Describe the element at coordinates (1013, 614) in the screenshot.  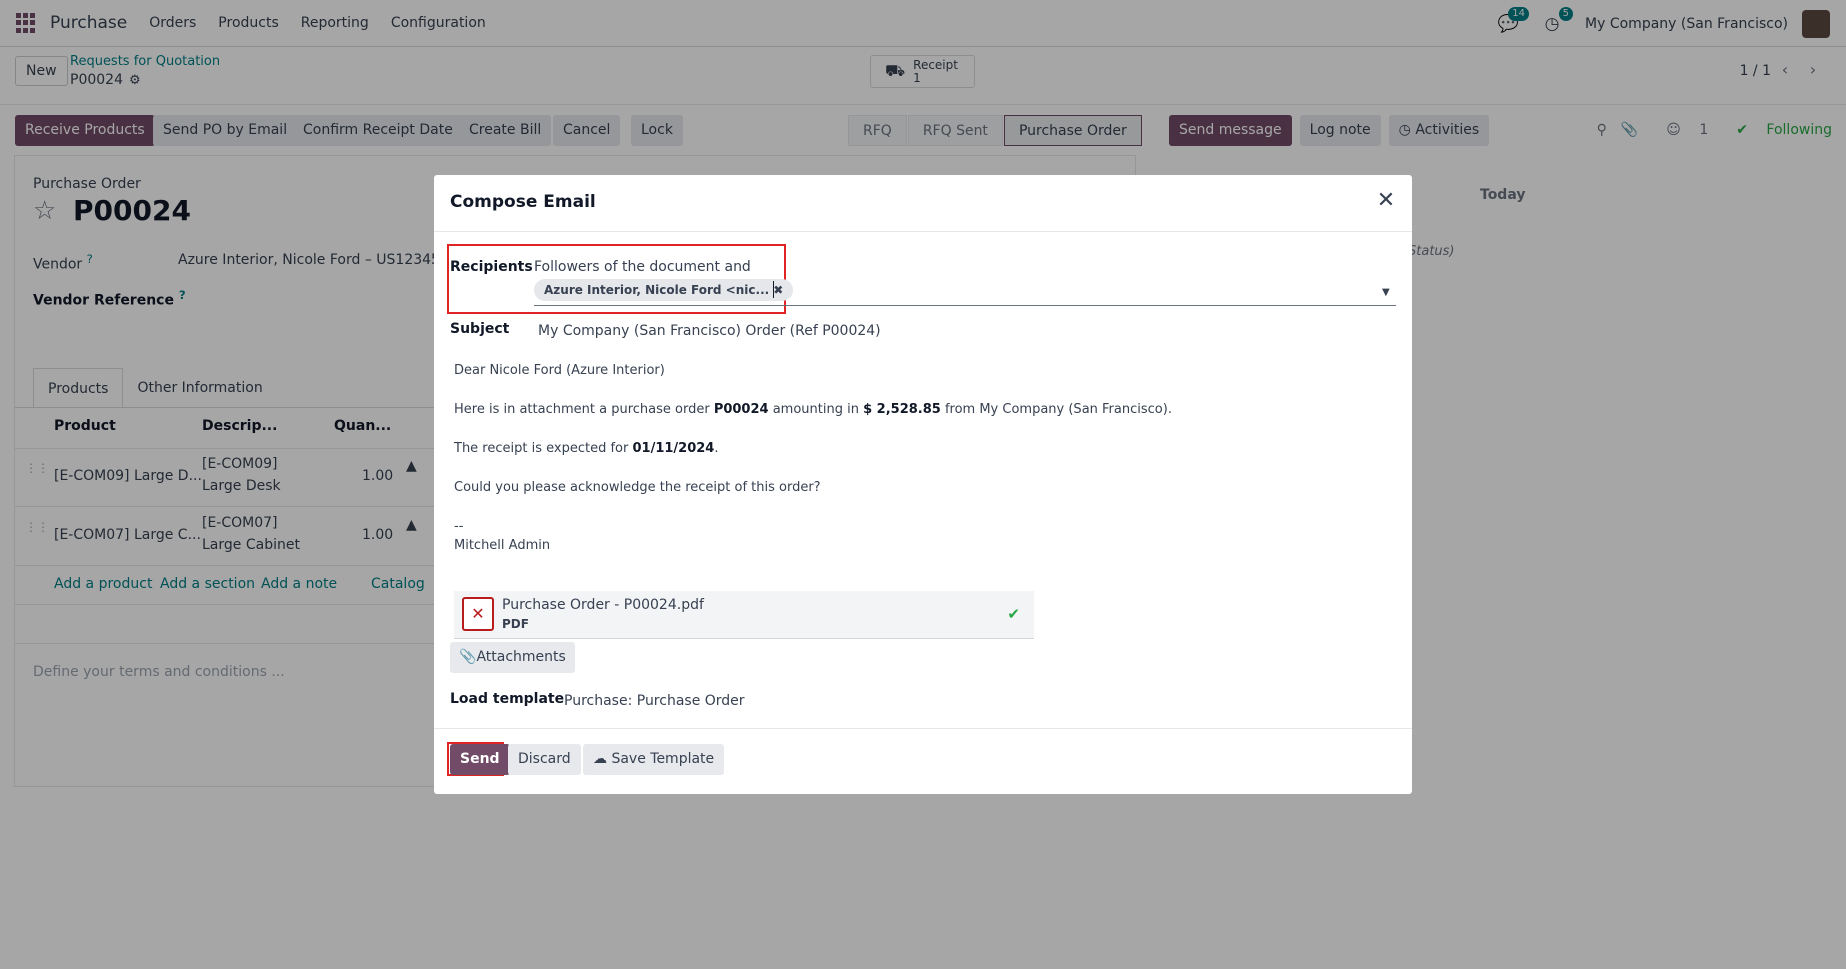
I see `check-icon: ✔` at that location.